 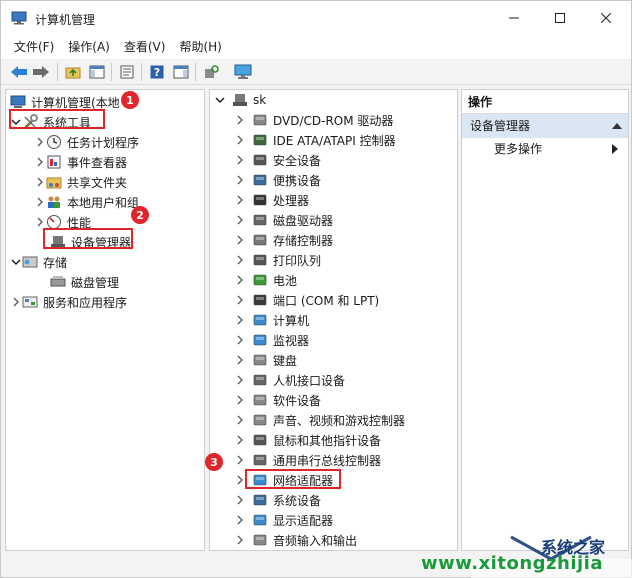 I want to click on device-category-row: 计算机, so click(x=271, y=320).